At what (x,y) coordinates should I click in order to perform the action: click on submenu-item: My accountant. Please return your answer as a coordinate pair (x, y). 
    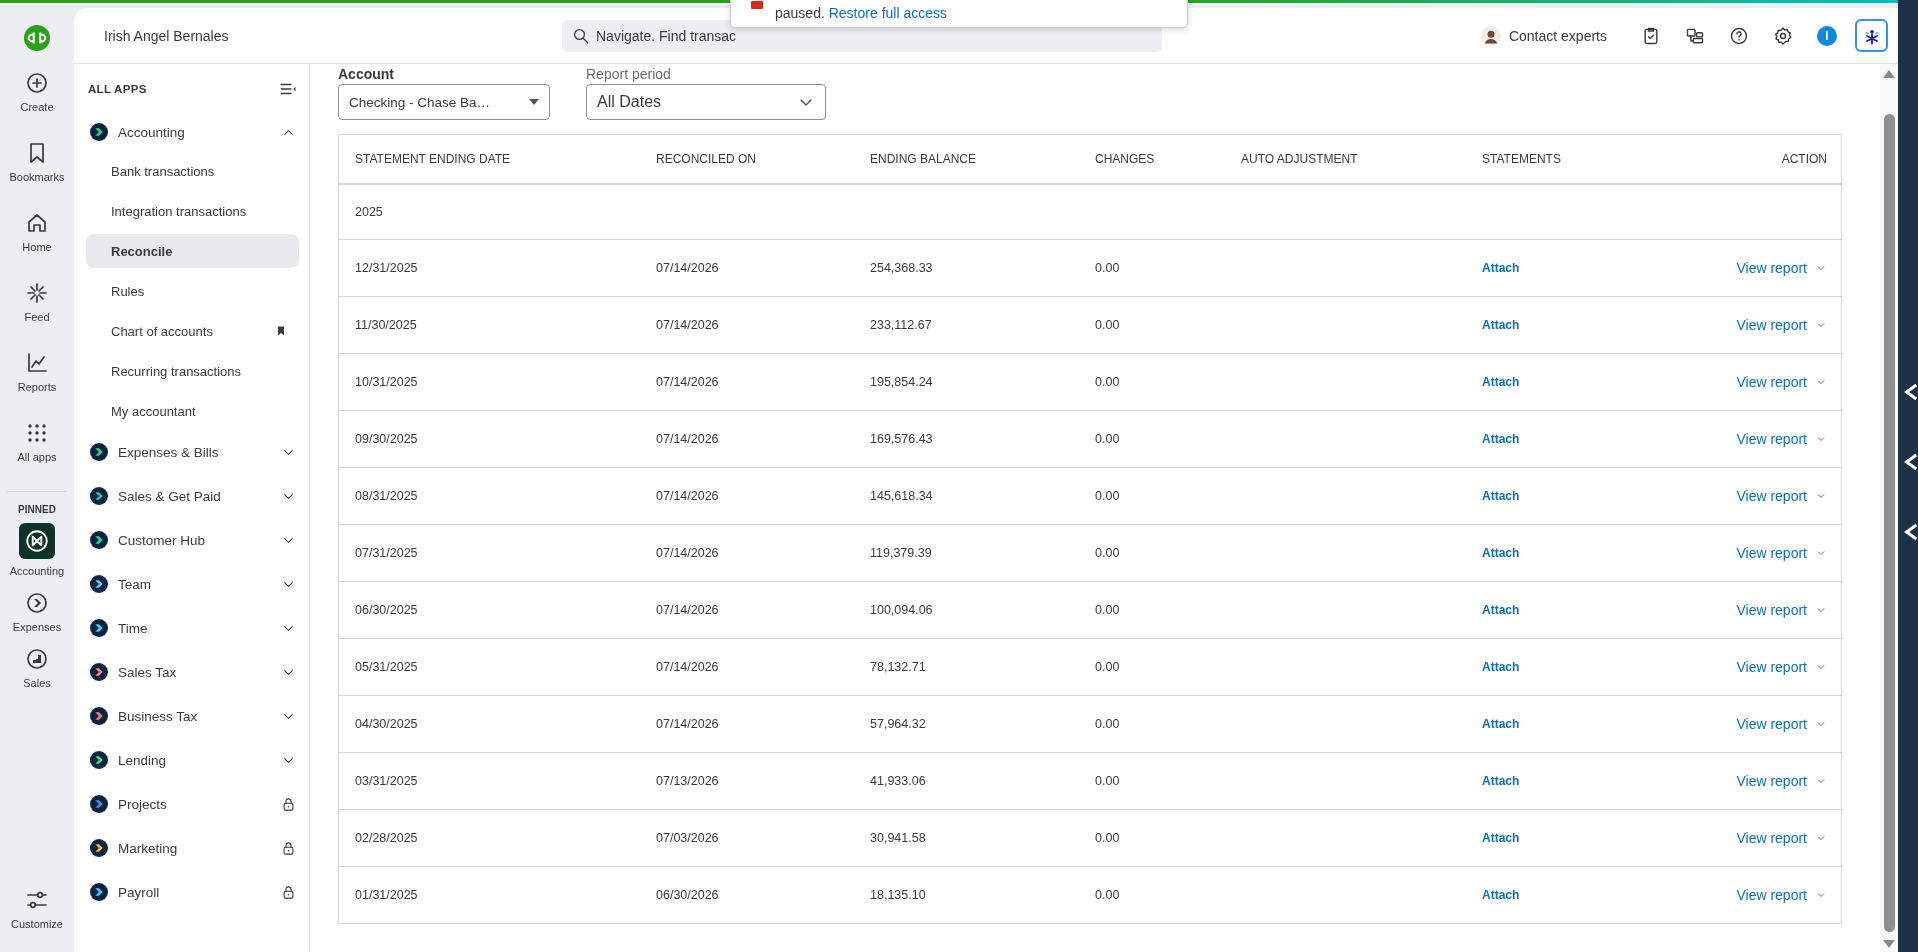
    Looking at the image, I should click on (192, 411).